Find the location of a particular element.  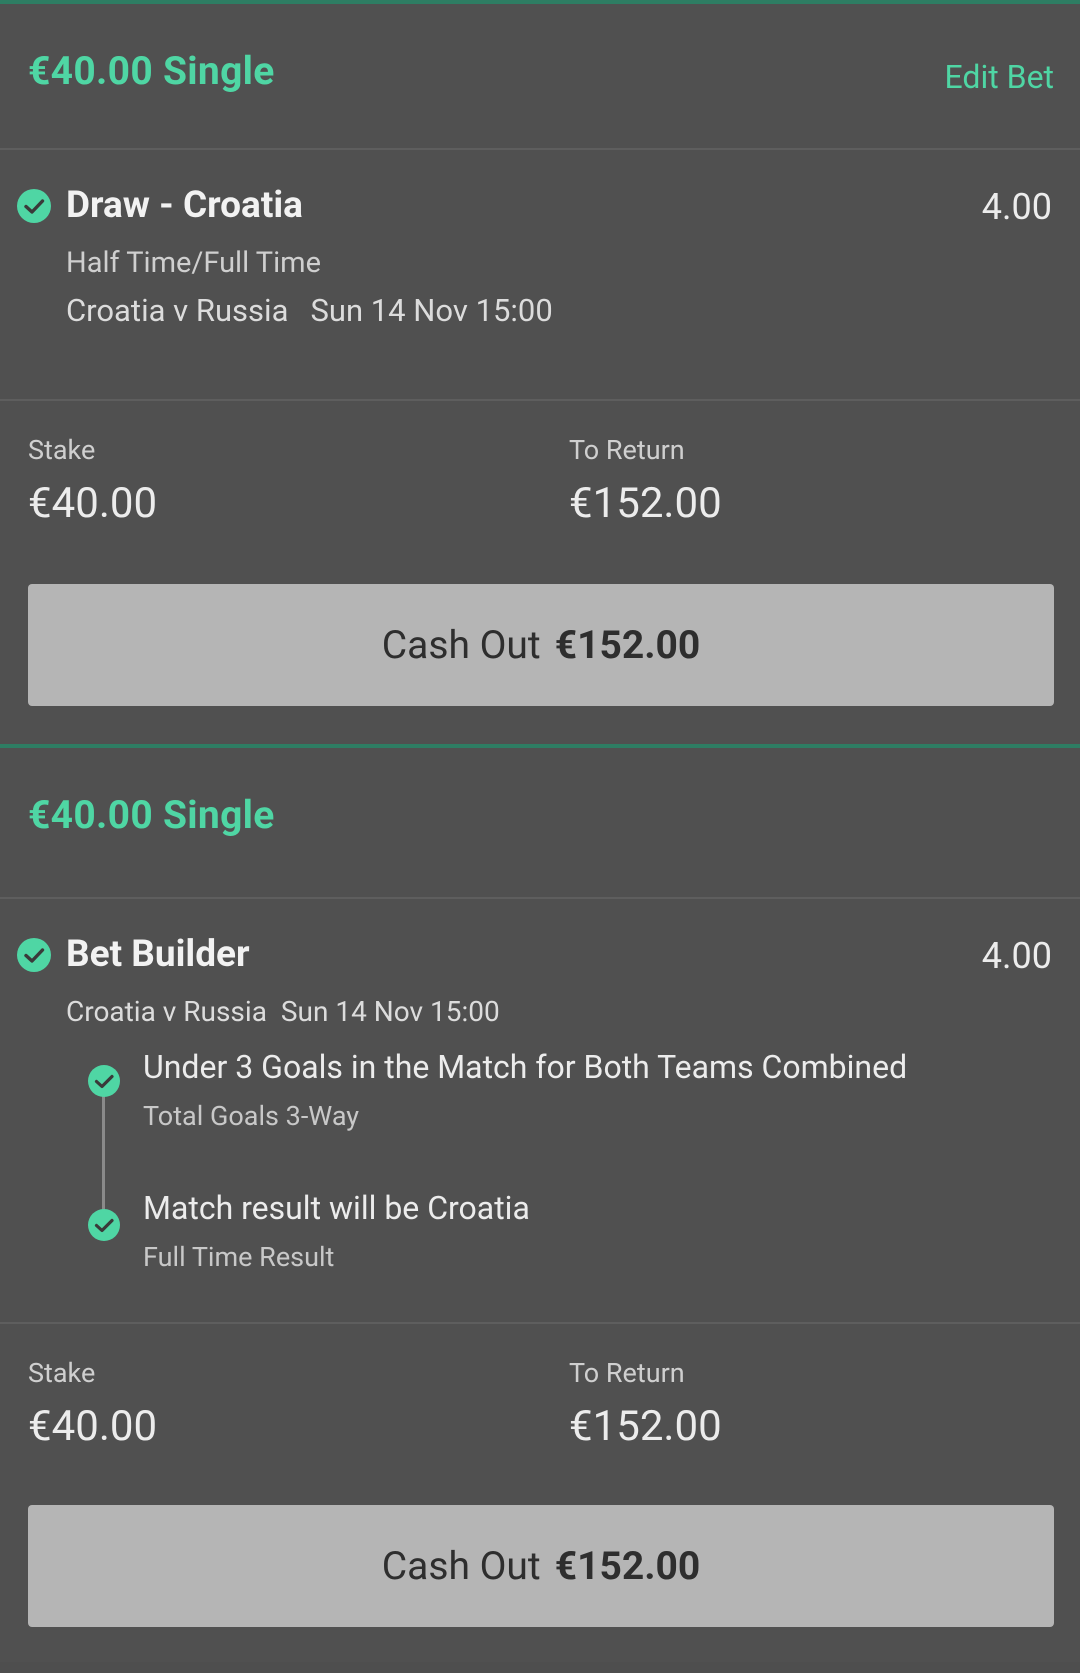

selection-name: Bet Builder is located at coordinates (158, 954).